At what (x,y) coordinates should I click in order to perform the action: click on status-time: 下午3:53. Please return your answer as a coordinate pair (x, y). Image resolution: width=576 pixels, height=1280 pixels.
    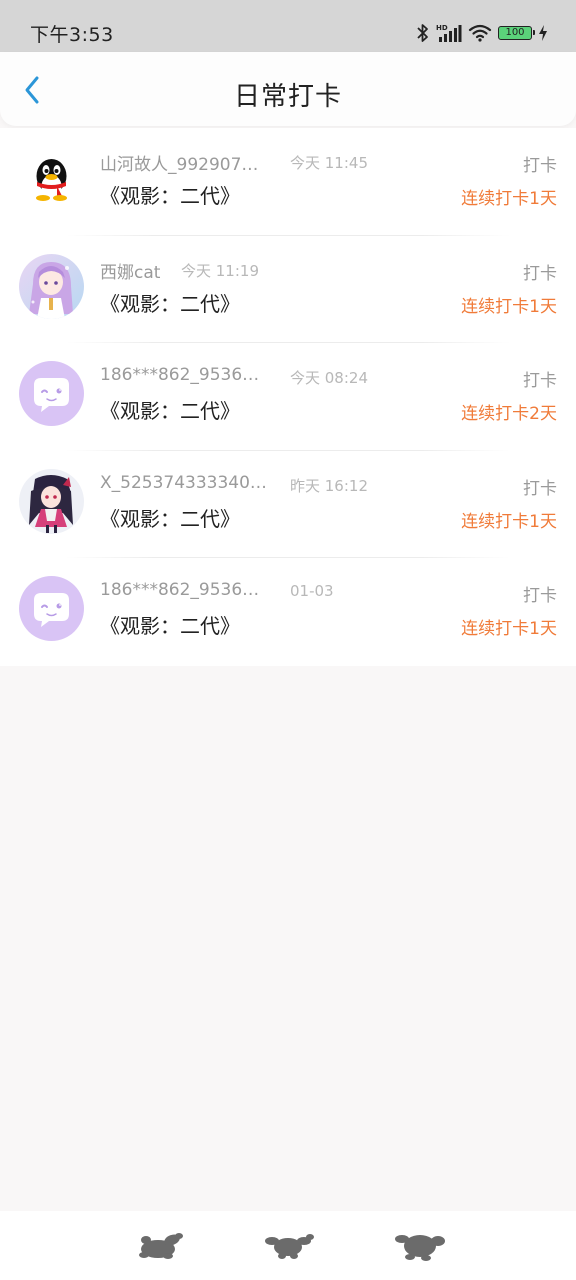
    Looking at the image, I should click on (72, 35).